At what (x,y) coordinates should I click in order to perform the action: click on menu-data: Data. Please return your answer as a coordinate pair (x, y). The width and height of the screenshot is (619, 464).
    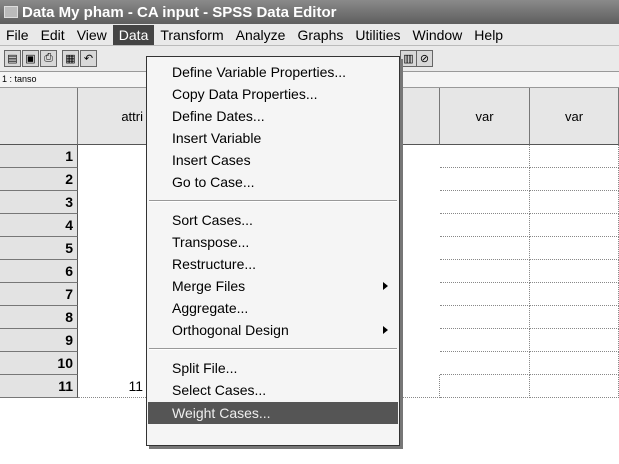
    Looking at the image, I should click on (133, 34).